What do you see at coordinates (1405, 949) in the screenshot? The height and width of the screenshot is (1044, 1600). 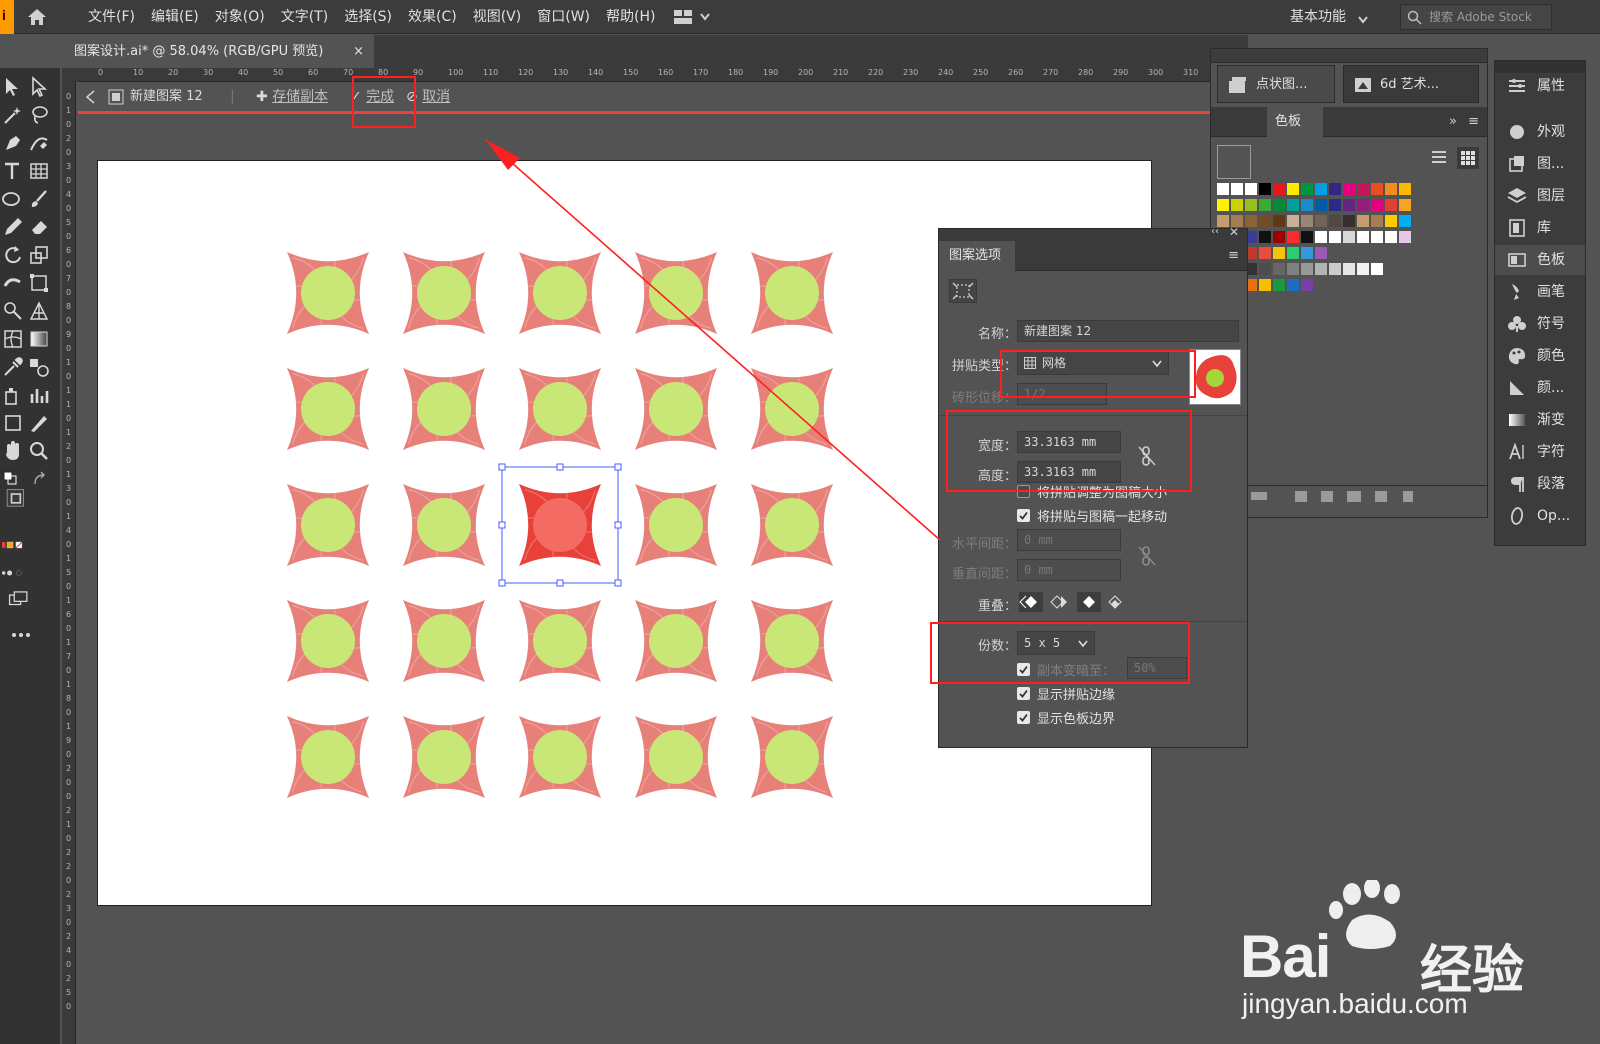 I see `baidu-watermark: Bai 经验 jingyan.baidu.com` at bounding box center [1405, 949].